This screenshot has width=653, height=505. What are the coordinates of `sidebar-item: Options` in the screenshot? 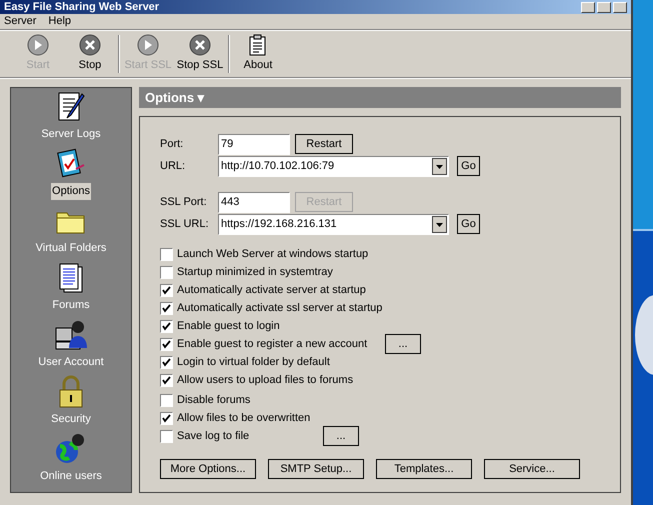 It's located at (71, 173).